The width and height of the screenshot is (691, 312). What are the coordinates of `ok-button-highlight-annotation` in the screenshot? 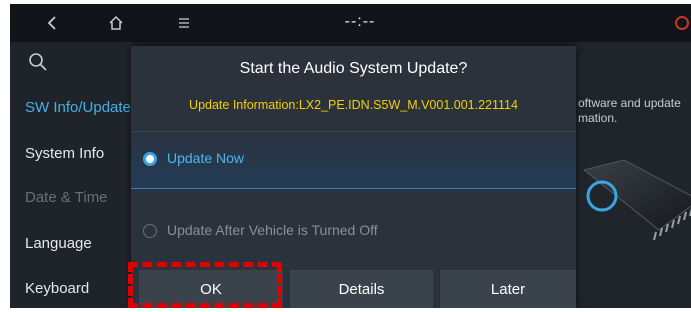 It's located at (205, 285).